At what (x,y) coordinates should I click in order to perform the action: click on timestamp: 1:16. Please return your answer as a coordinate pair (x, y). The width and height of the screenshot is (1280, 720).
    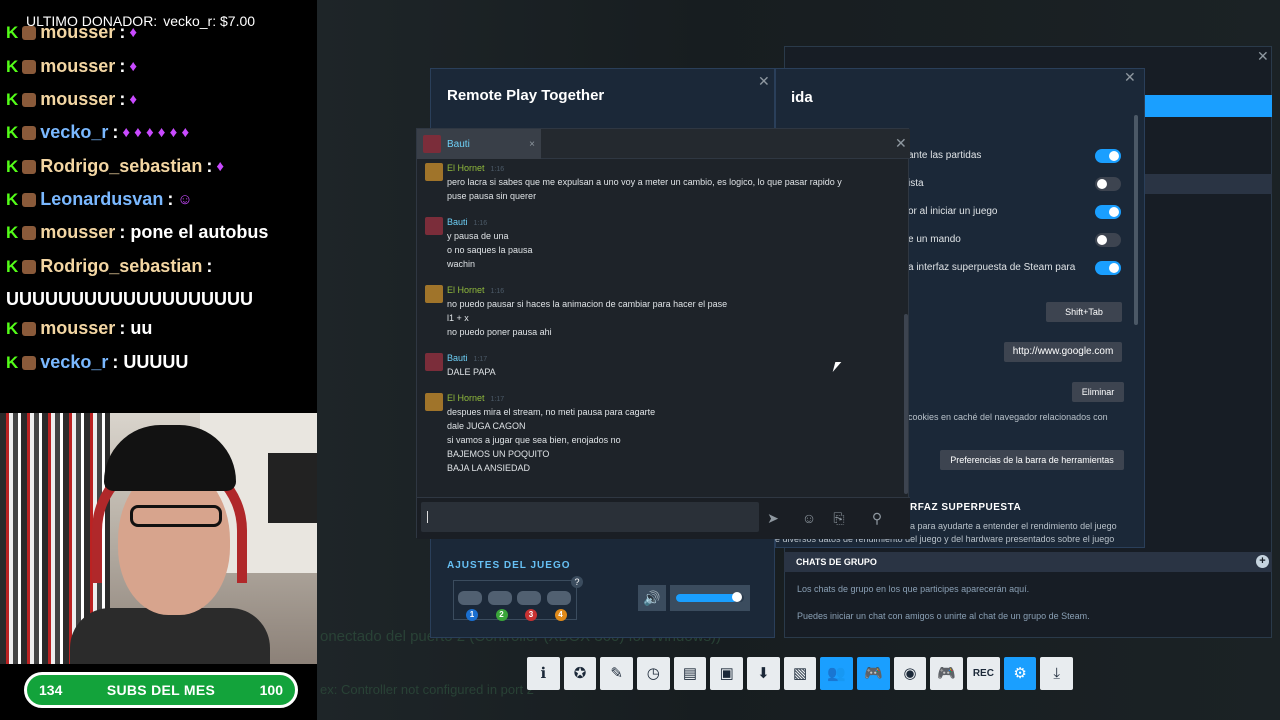
    Looking at the image, I should click on (497, 291).